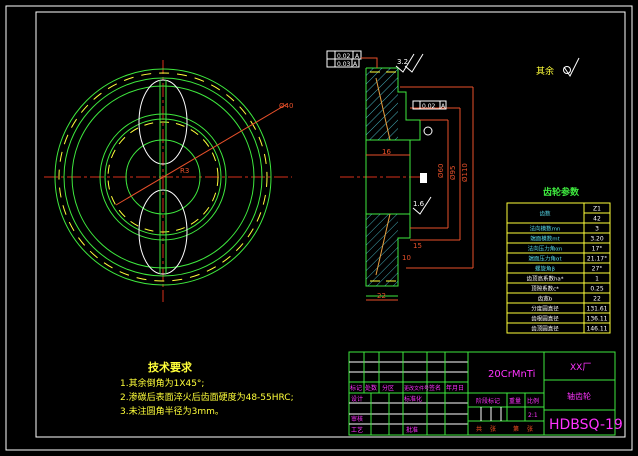 The height and width of the screenshot is (456, 638). Describe the element at coordinates (412, 430) in the screenshot. I see `tb-approve: 批准` at that location.